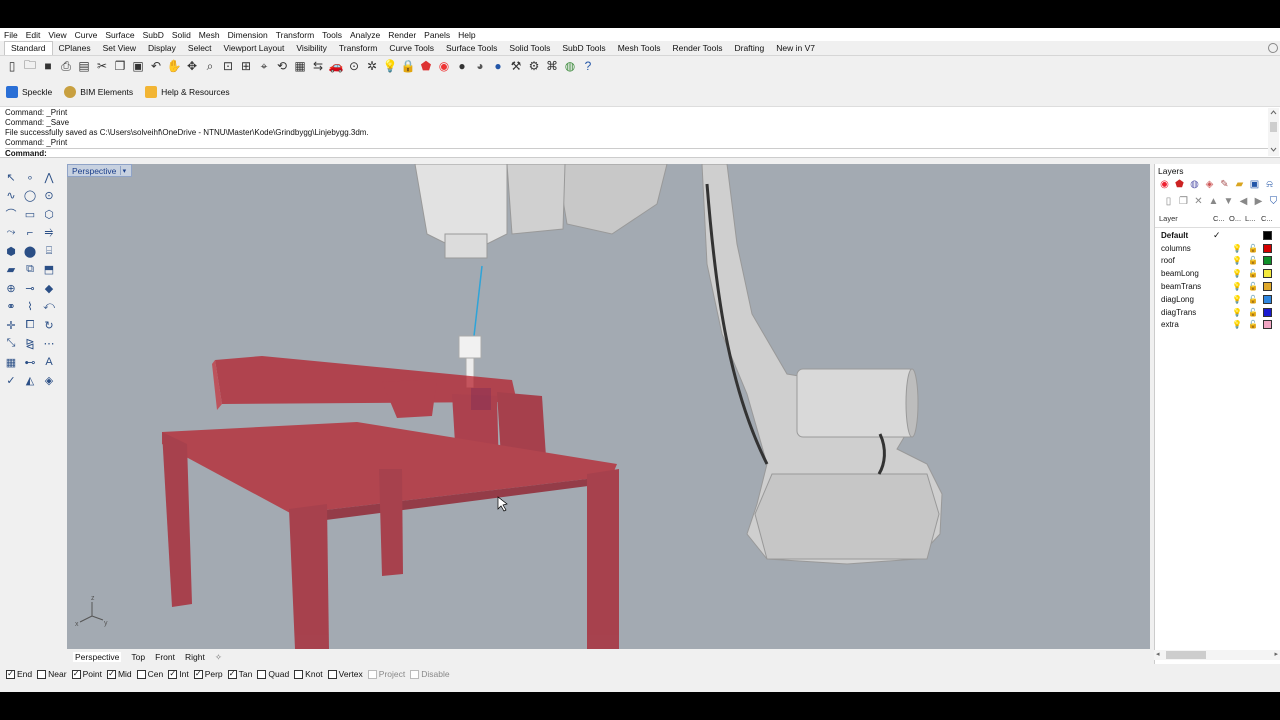  What do you see at coordinates (49, 325) in the screenshot?
I see `rotate-icon: ↻` at bounding box center [49, 325].